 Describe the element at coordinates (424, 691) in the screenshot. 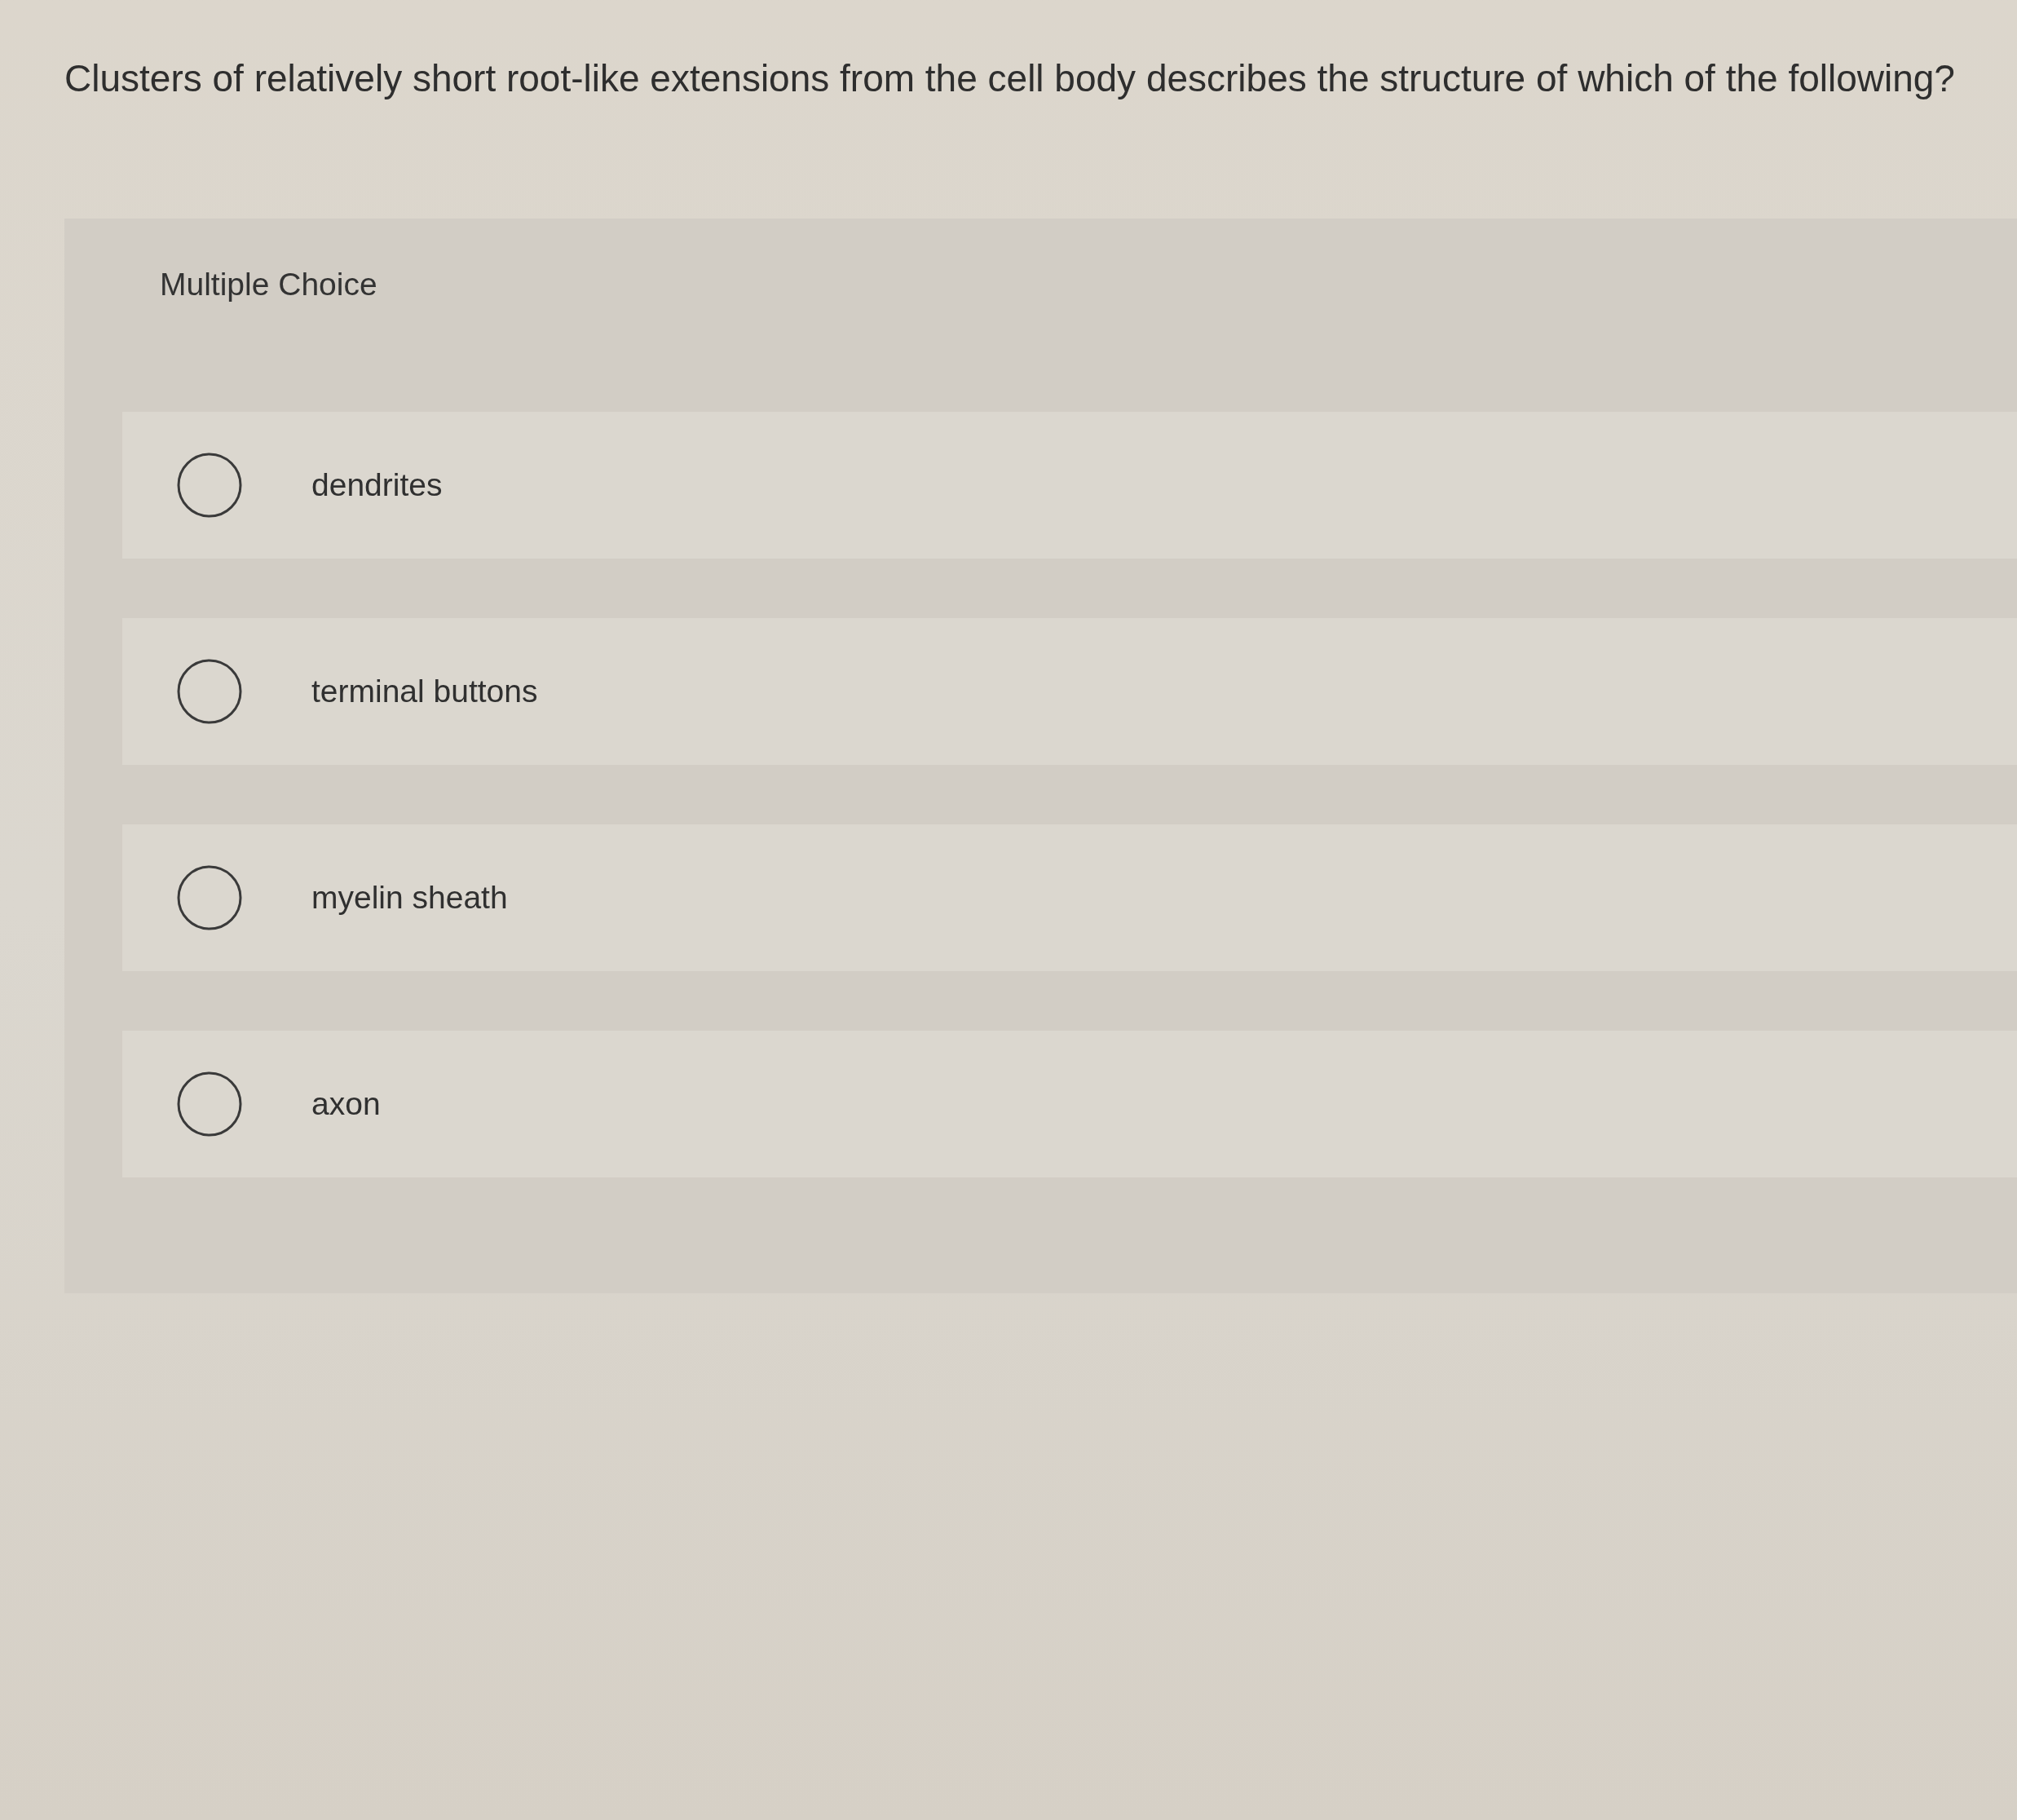

I see `option-label: terminal buttons` at that location.